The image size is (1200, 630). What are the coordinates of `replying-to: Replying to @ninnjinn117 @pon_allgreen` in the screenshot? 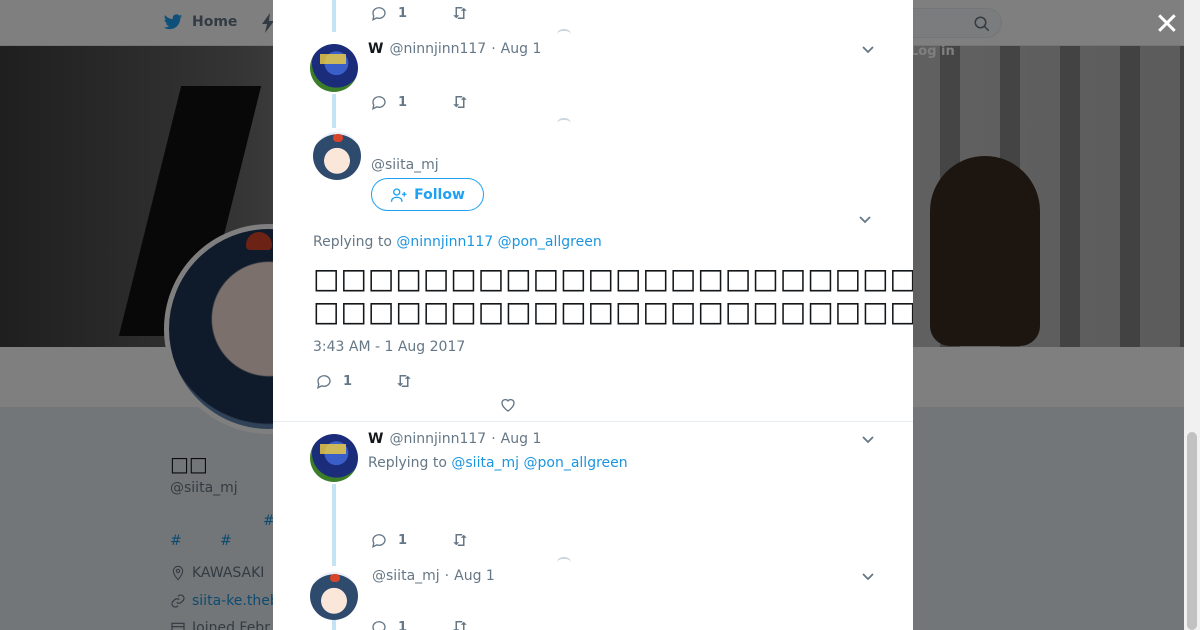 It's located at (457, 242).